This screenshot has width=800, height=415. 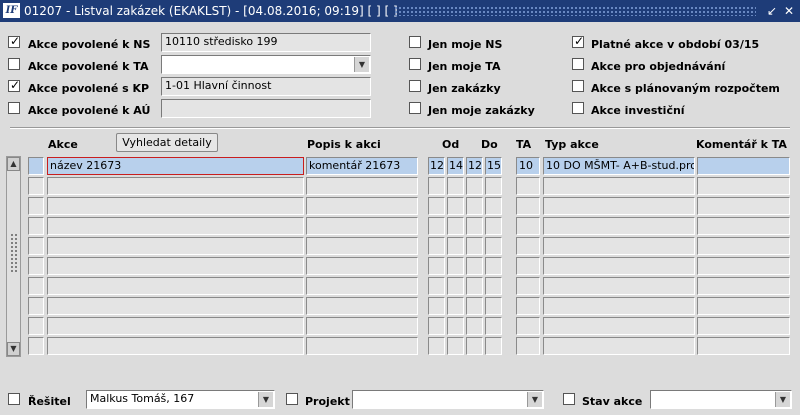 I want to click on filter-field: 1-01 Hlavní činnost, so click(x=266, y=86).